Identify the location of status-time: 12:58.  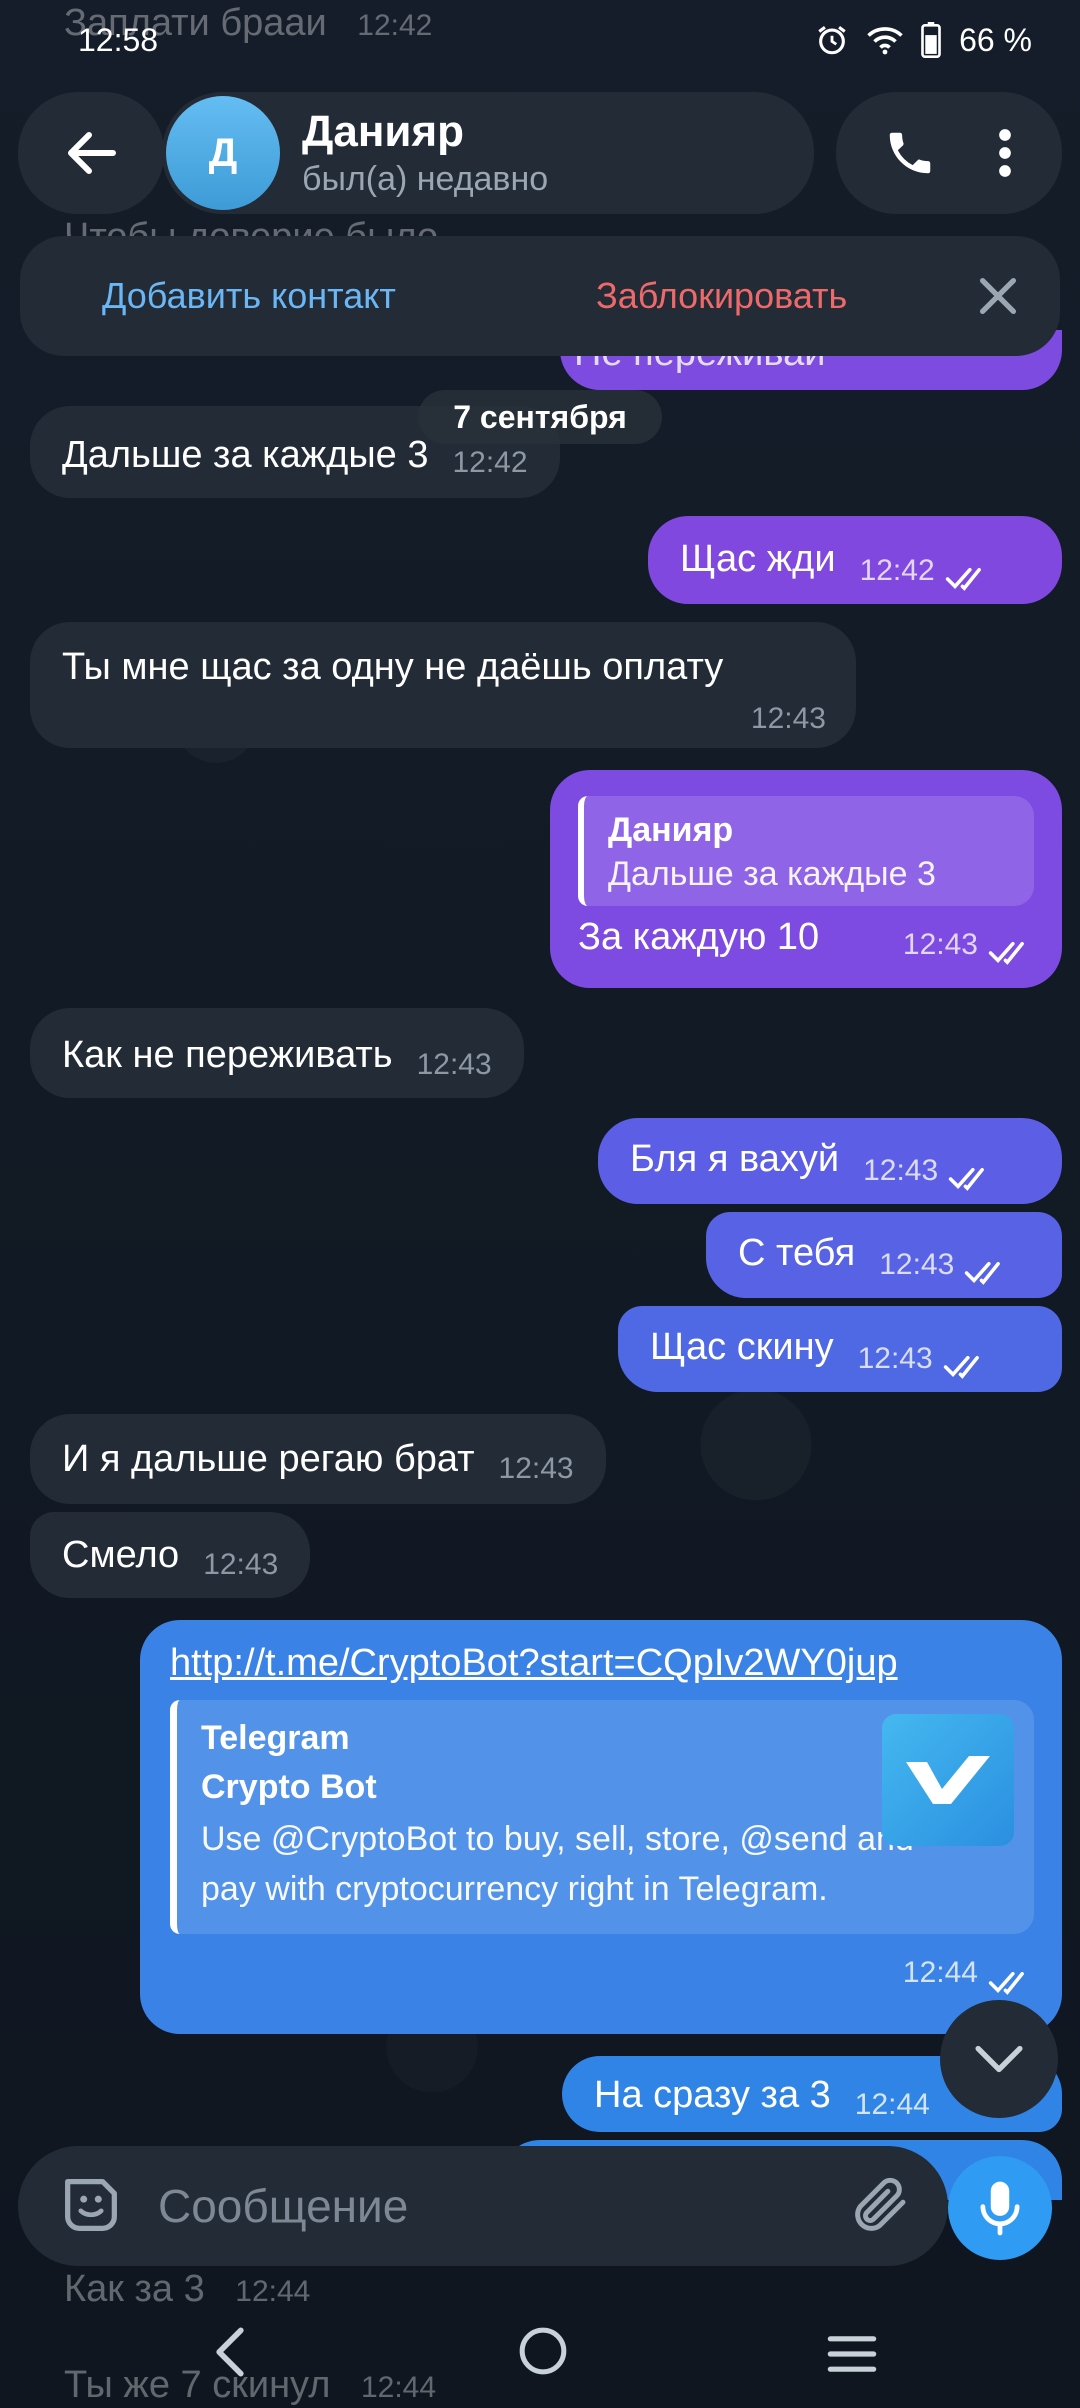
(118, 39).